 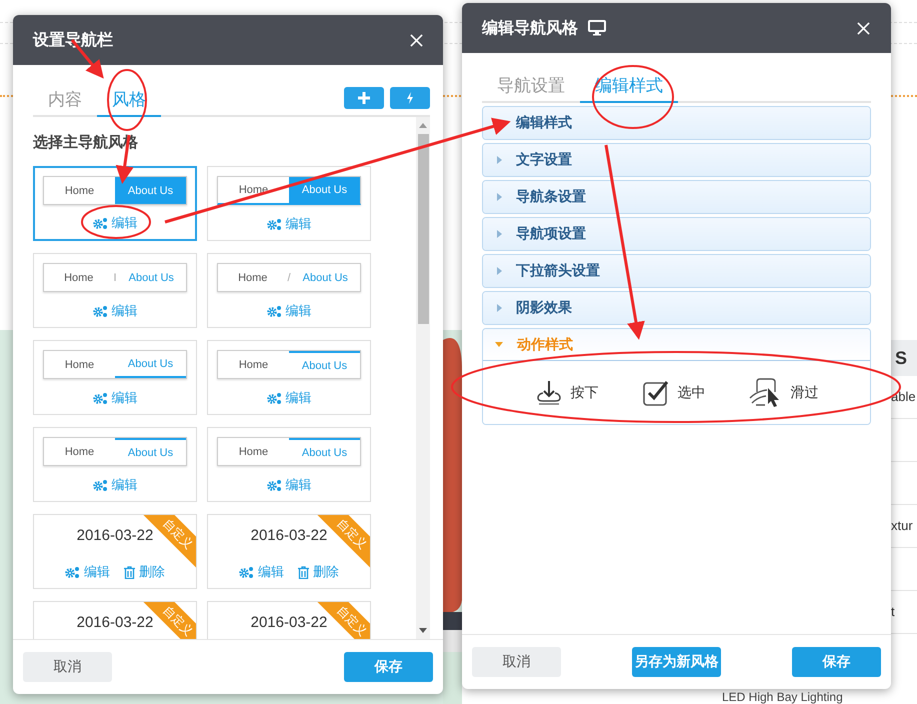 What do you see at coordinates (676, 234) in the screenshot?
I see `accordion-header: 导航项设置` at bounding box center [676, 234].